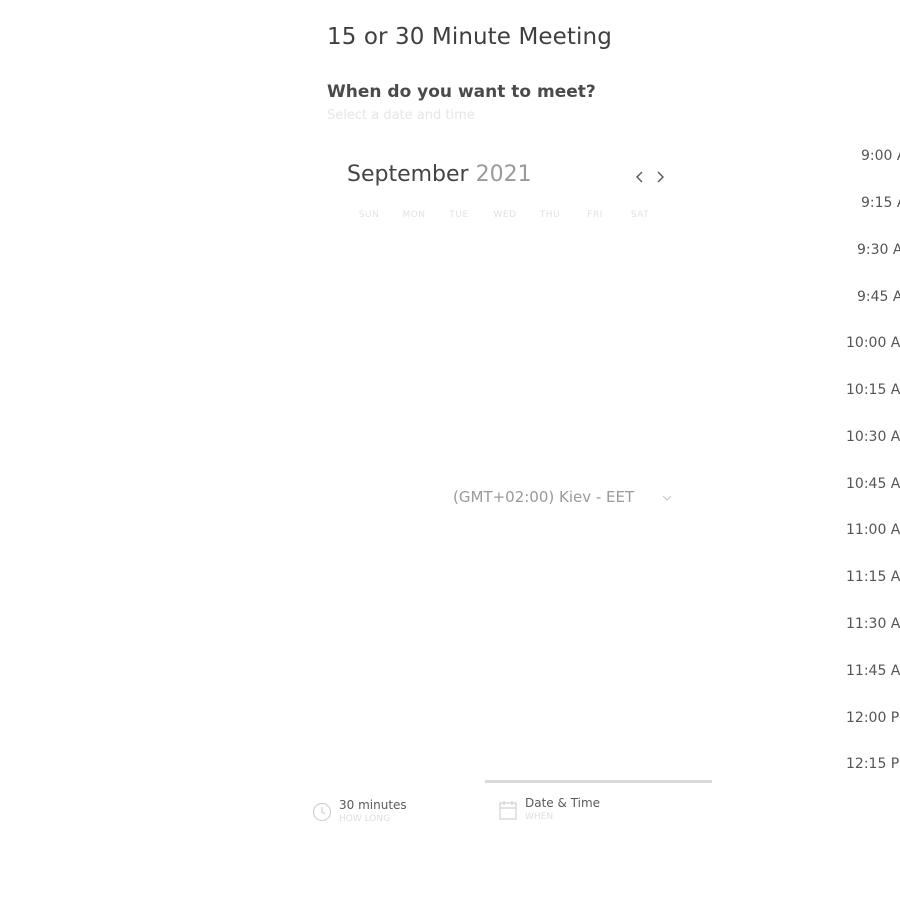 This screenshot has width=900, height=900. What do you see at coordinates (878, 297) in the screenshot?
I see `time-slot: 9:45 AM` at bounding box center [878, 297].